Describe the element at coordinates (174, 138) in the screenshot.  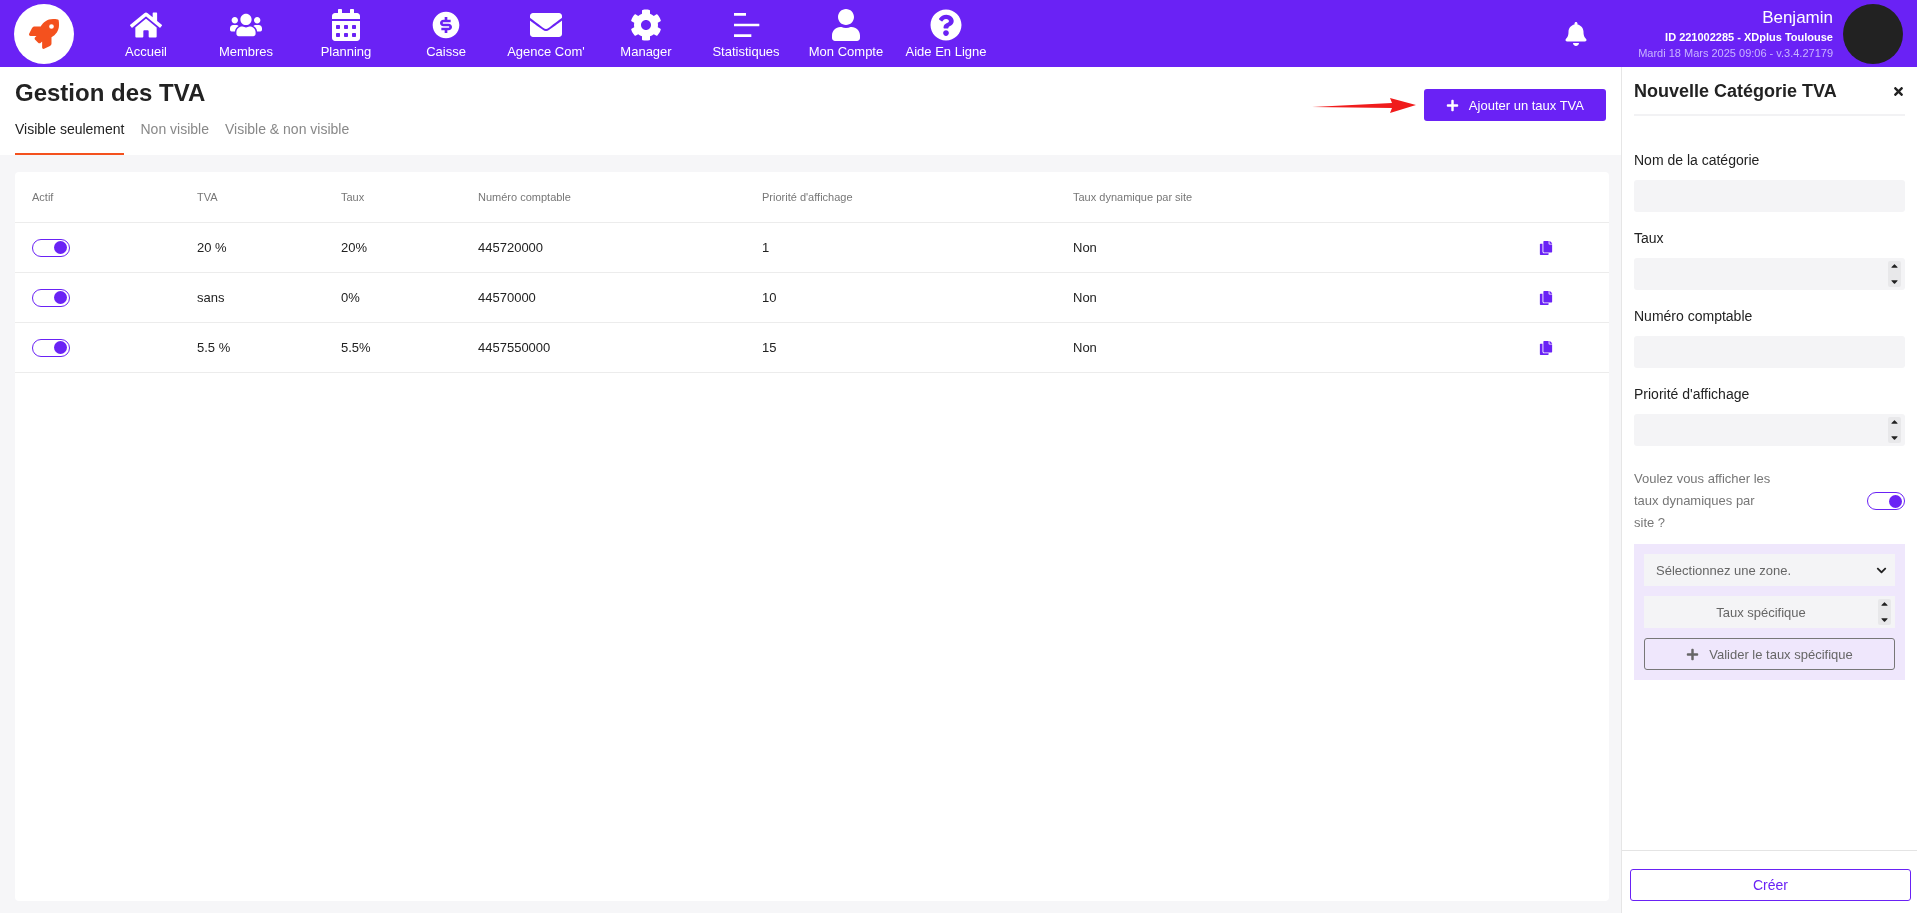
I see `filter-tab: Non visible` at that location.